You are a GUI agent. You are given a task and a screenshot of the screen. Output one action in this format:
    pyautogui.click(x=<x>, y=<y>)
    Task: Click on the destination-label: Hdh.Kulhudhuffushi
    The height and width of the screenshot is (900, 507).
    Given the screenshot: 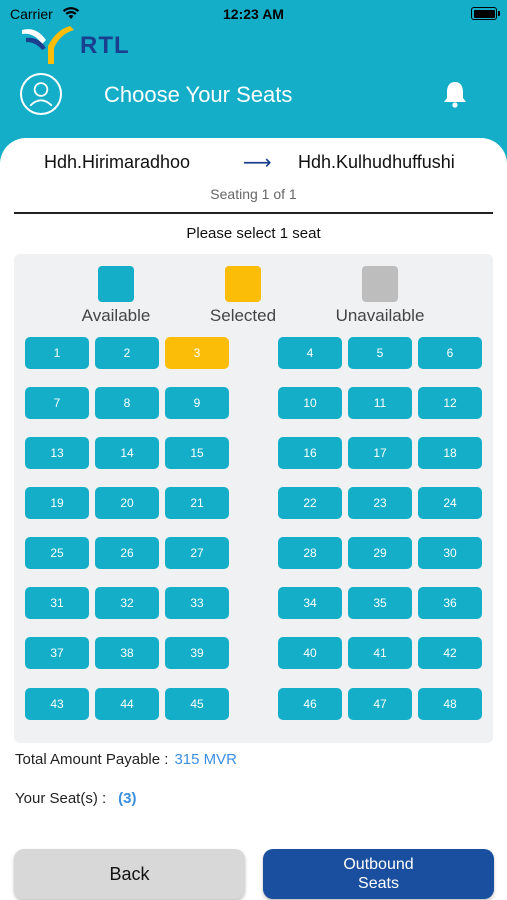 What is the action you would take?
    pyautogui.click(x=376, y=162)
    